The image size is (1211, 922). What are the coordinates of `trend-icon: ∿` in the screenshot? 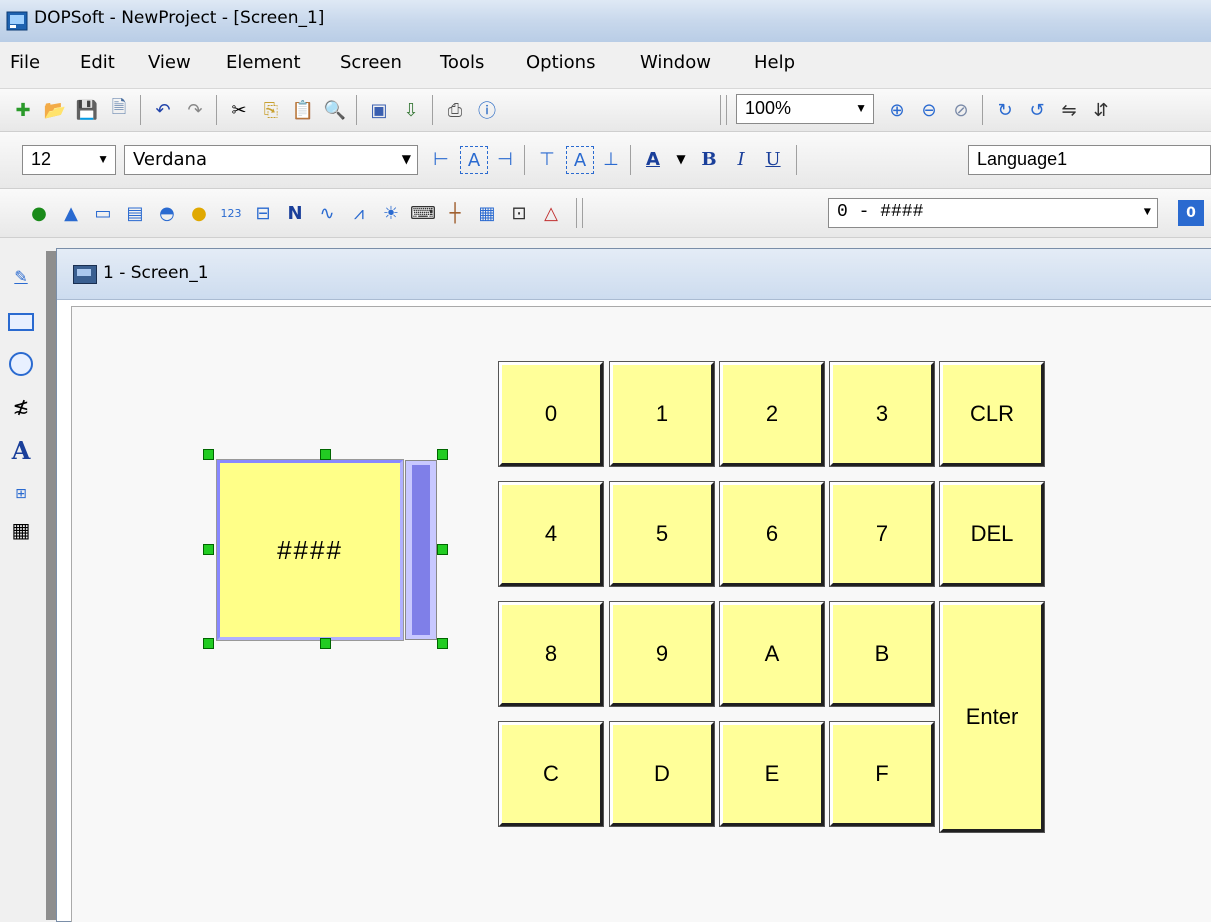 It's located at (327, 213).